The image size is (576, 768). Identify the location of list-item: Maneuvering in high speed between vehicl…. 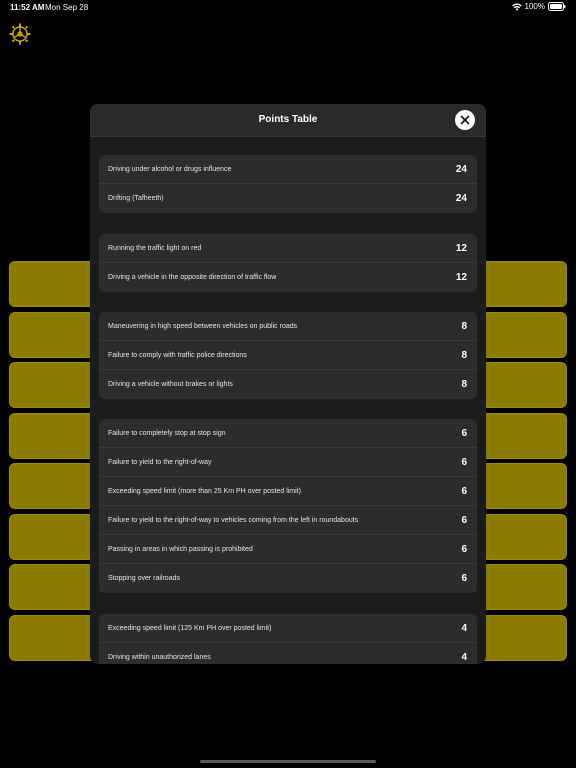
(288, 326).